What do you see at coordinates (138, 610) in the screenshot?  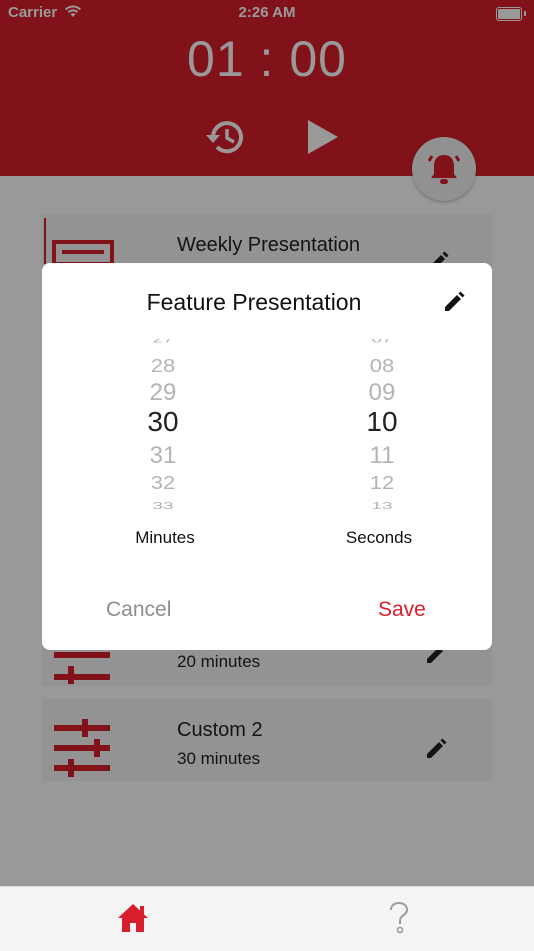 I see `cancel-button: Cancel` at bounding box center [138, 610].